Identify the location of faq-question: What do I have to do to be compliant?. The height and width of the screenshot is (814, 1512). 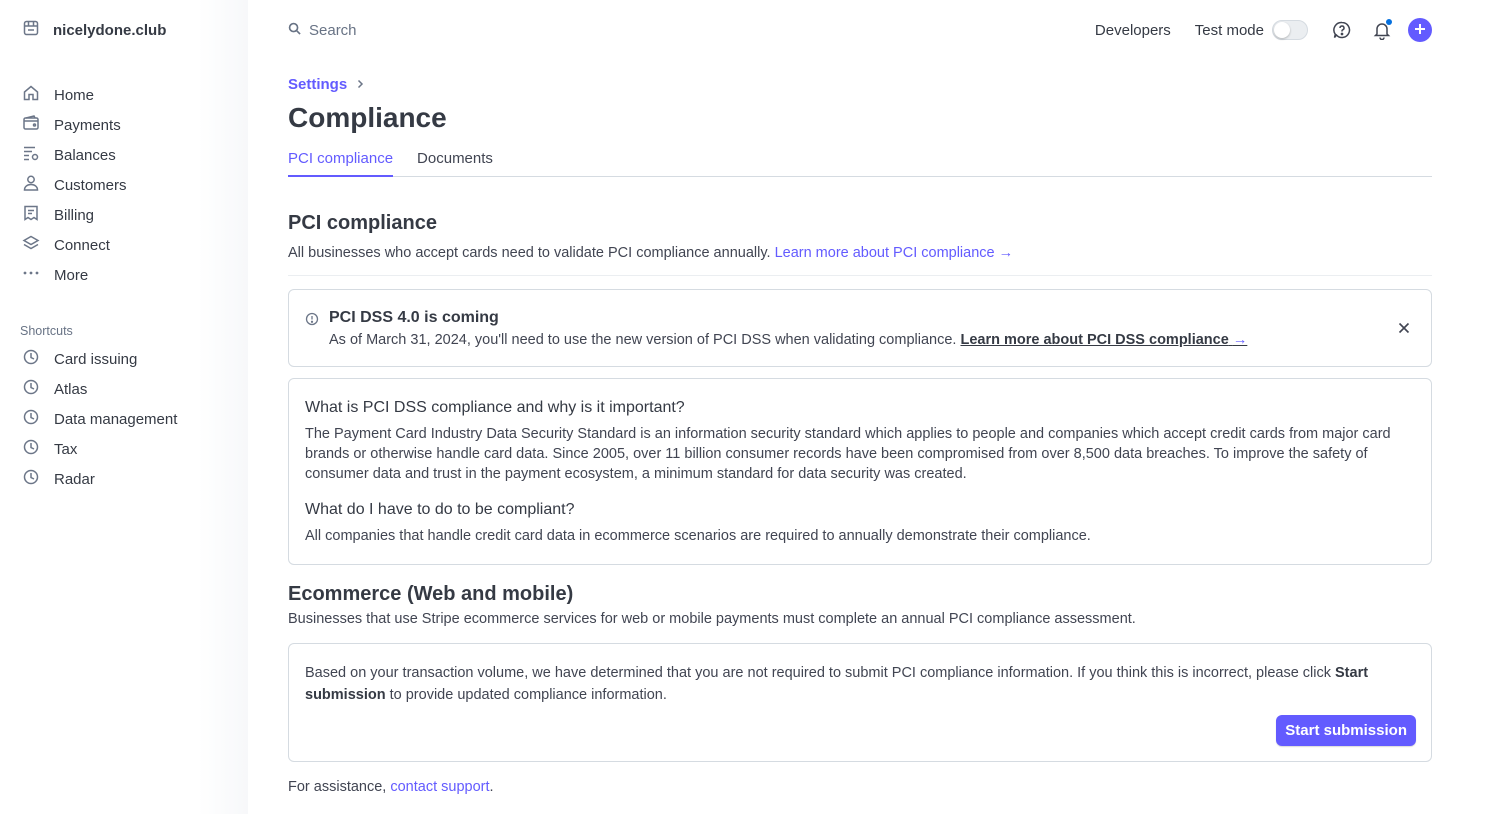
(440, 509).